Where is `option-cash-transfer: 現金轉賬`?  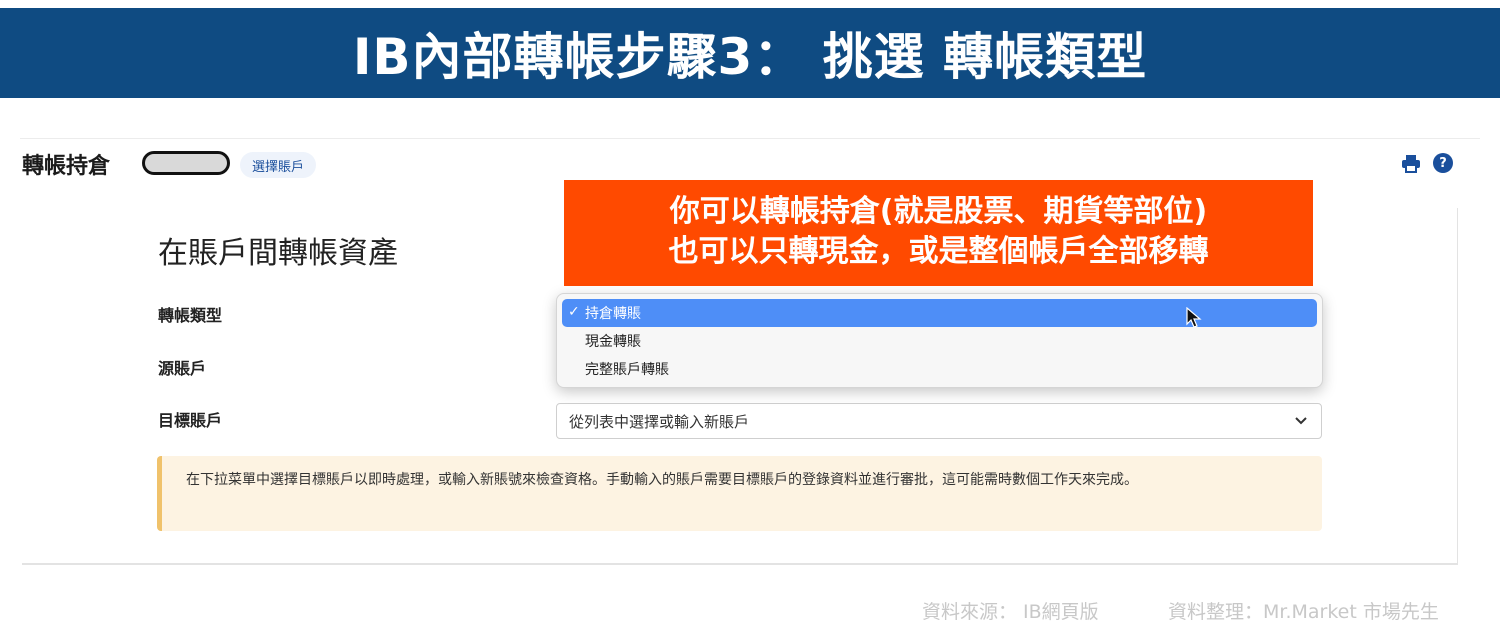
option-cash-transfer: 現金轉賬 is located at coordinates (939, 341).